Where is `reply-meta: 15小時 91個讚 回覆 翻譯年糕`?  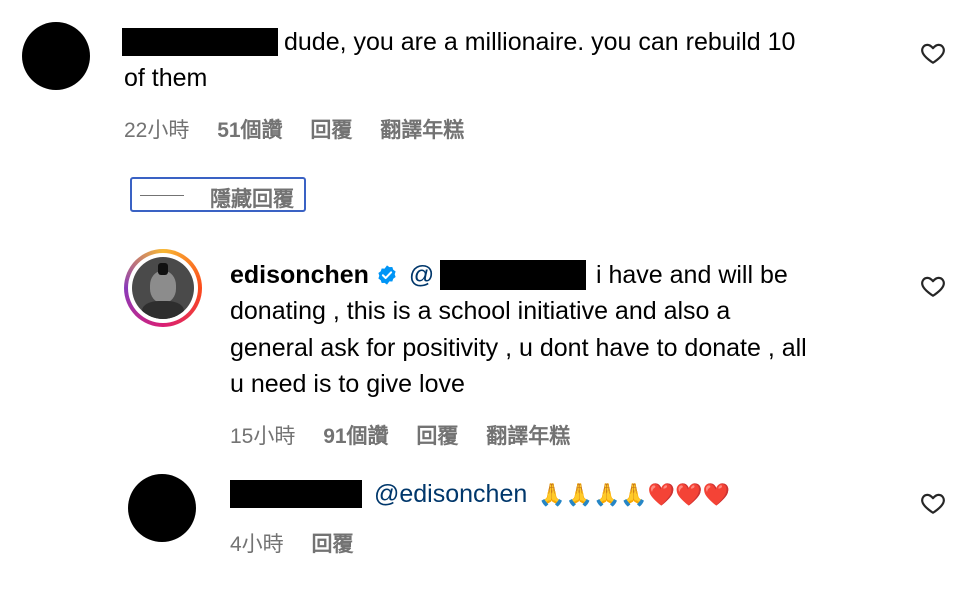 reply-meta: 15小時 91個讚 回覆 翻譯年糕 is located at coordinates (400, 435).